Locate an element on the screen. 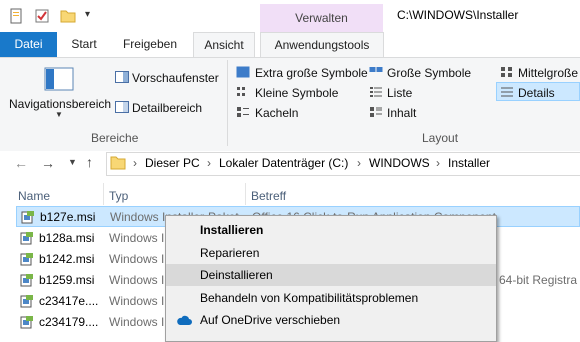 The width and height of the screenshot is (580, 342). tab-ansicht: Ansicht is located at coordinates (224, 45).